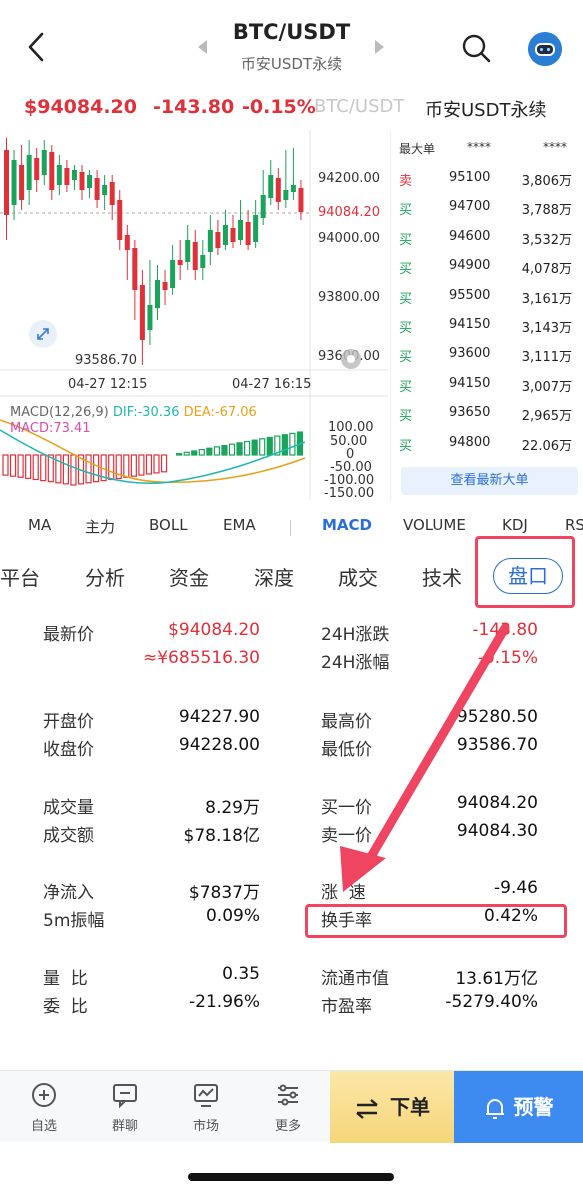 The image size is (583, 1189). Describe the element at coordinates (442, 576) in the screenshot. I see `tab-technical: 技术` at that location.